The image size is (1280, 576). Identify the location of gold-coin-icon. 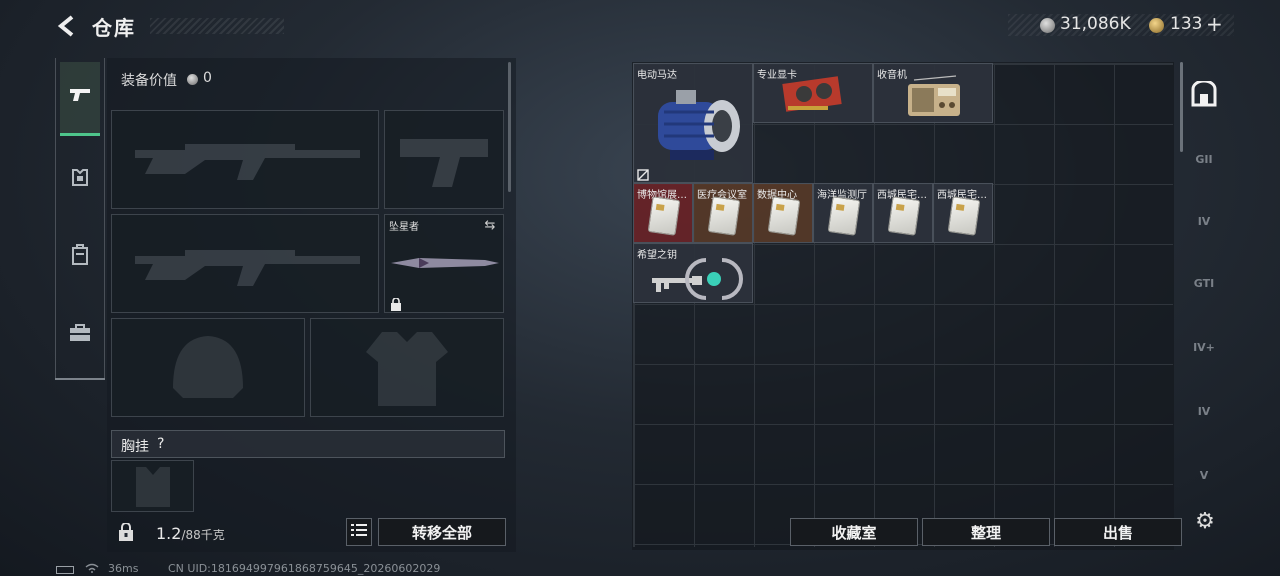
(1156, 25).